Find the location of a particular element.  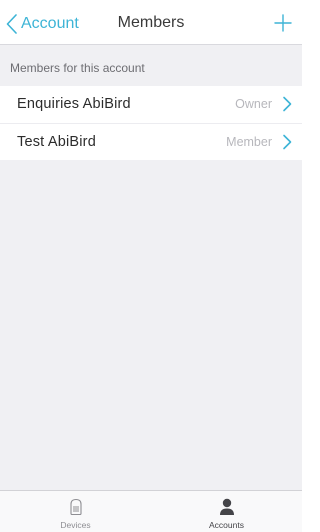

tab-bar: Devices Accounts is located at coordinates (151, 511).